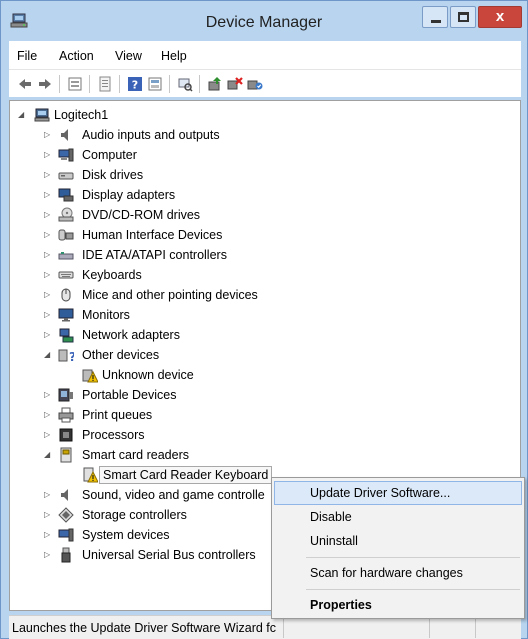  I want to click on warning-device-icon, so click(90, 376).